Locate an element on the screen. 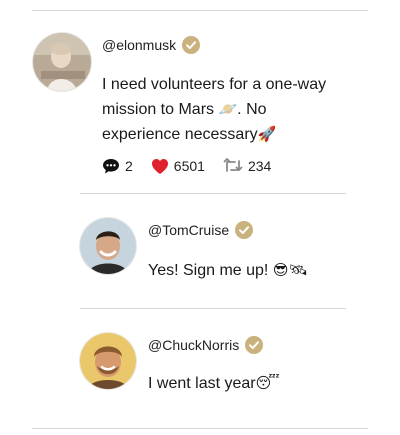 Image resolution: width=400 pixels, height=435 pixels. elonmusk-avatar is located at coordinates (62, 62).